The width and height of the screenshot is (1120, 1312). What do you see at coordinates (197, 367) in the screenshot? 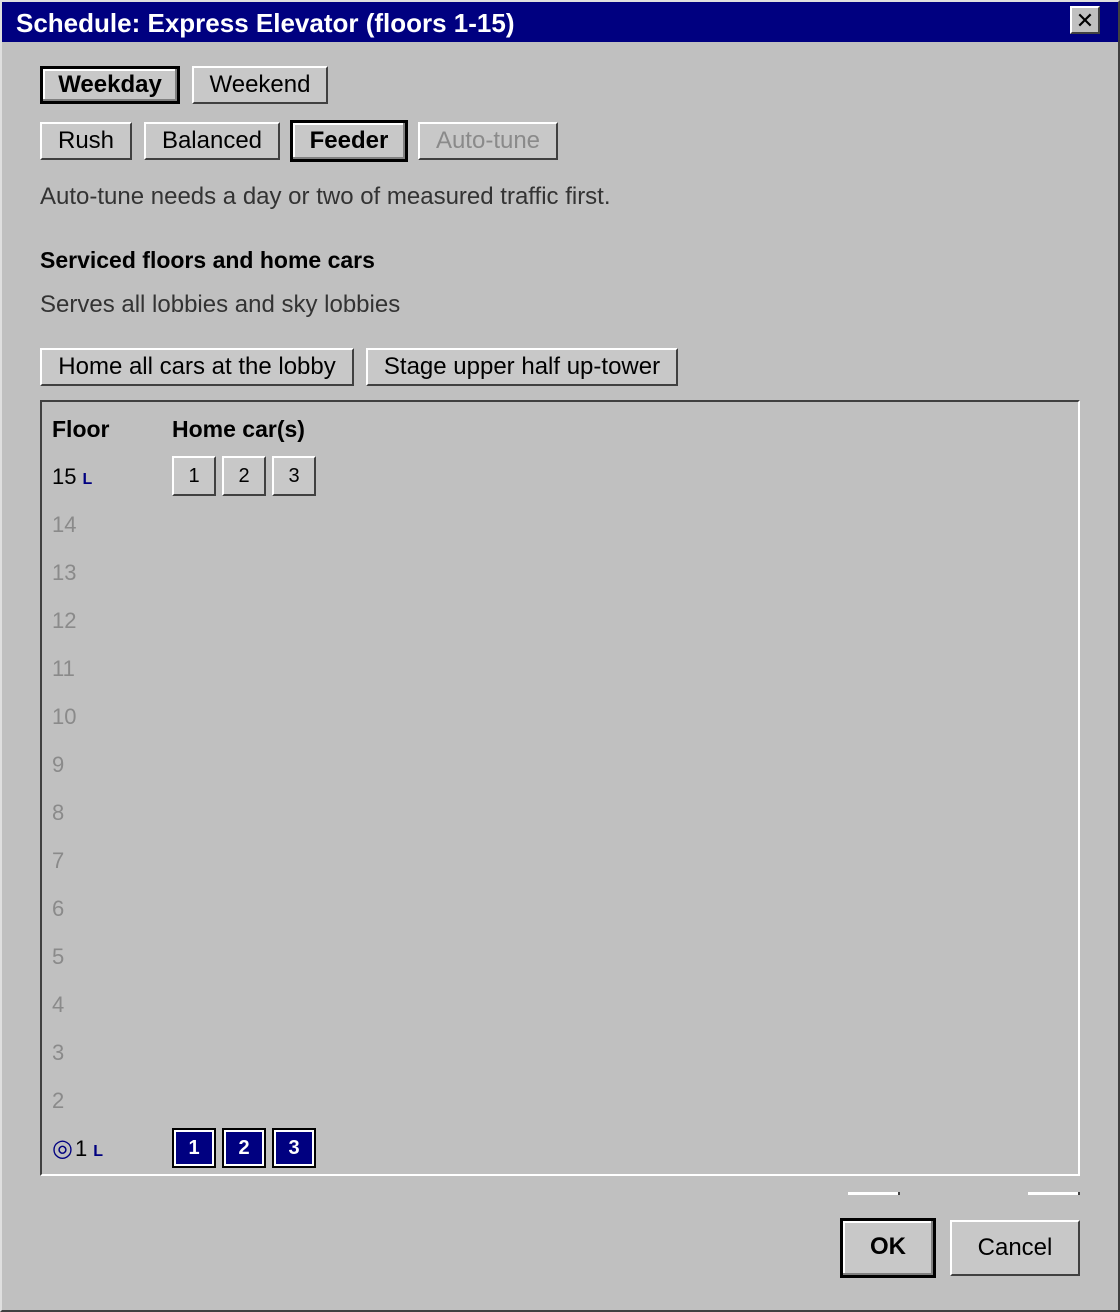
I see `home-all-lobby-button: Home all cars at the lobby` at bounding box center [197, 367].